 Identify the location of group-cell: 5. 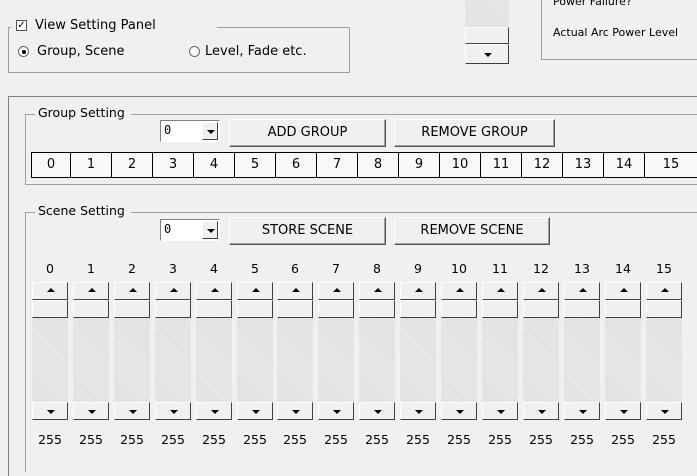
(255, 165).